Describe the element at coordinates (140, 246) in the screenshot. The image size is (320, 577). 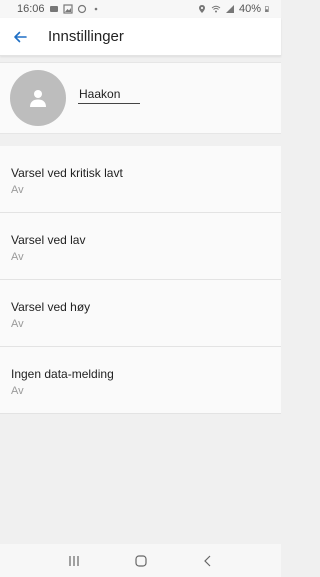
I see `setting-low-alert: Varsel ved lav Av` at that location.